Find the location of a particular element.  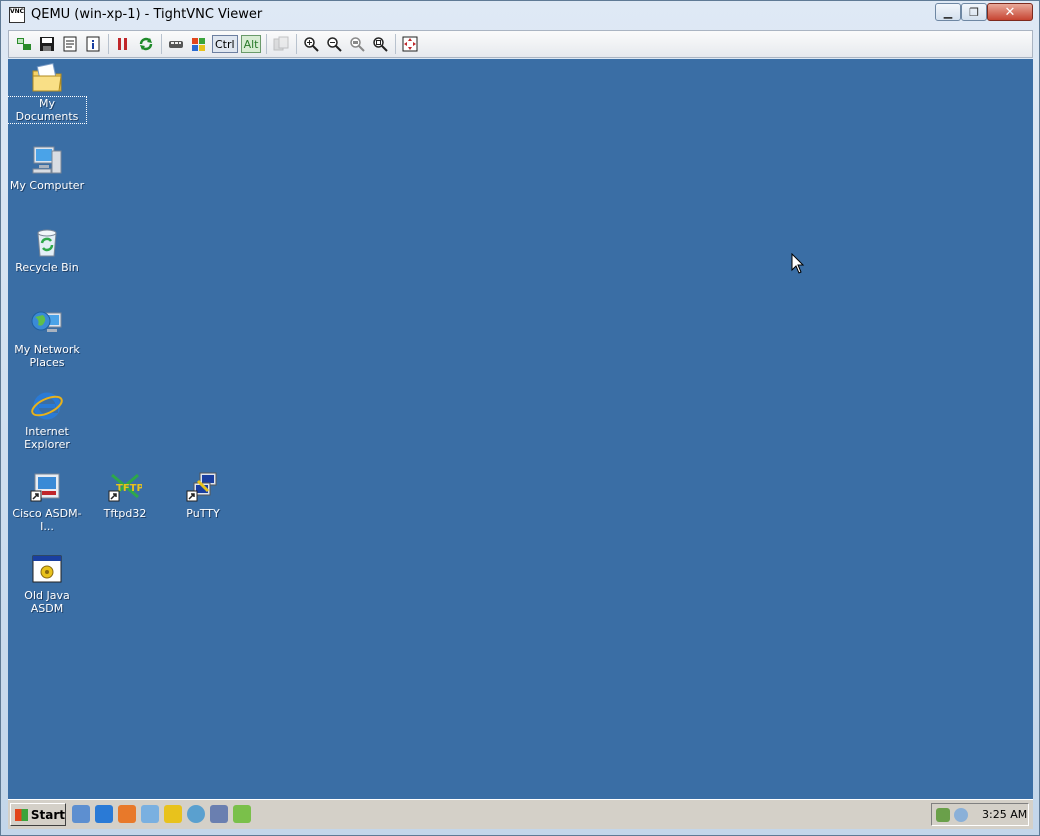

clock: 3:25 AM is located at coordinates (1004, 814).